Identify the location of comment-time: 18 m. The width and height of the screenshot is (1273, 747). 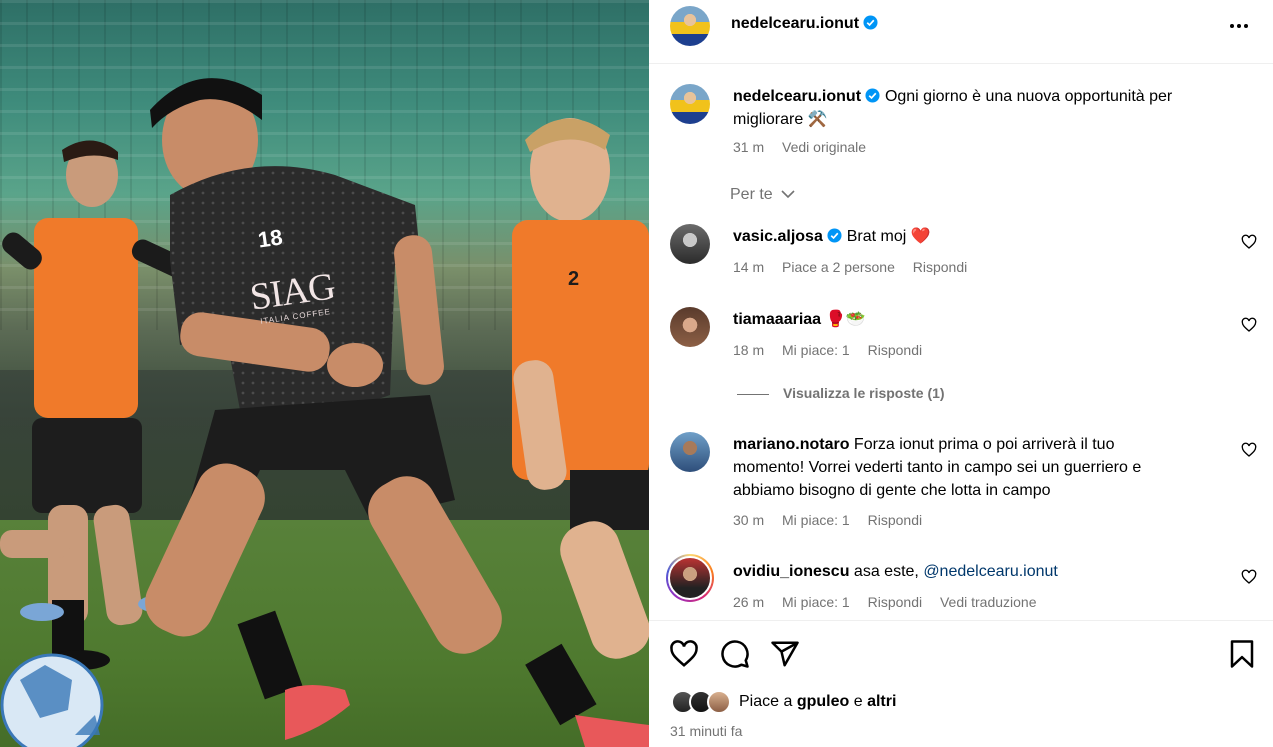
(749, 350).